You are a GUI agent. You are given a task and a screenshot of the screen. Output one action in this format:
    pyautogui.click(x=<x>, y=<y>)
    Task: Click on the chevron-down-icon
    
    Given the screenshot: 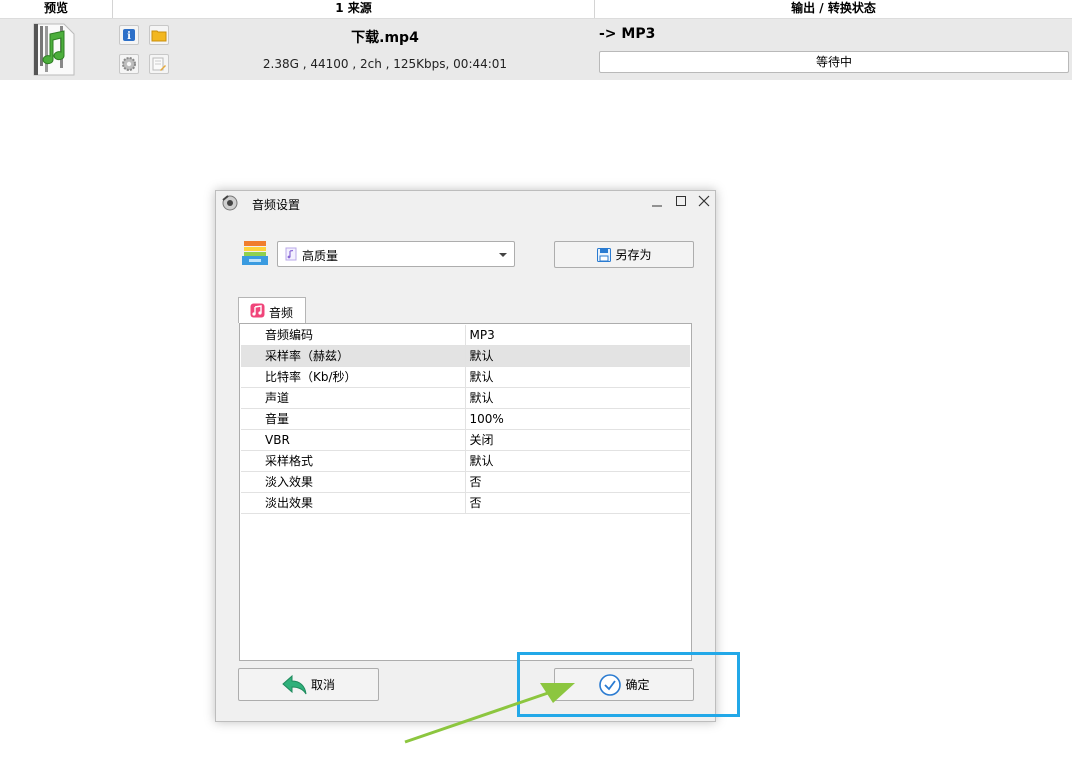 What is the action you would take?
    pyautogui.click(x=503, y=255)
    